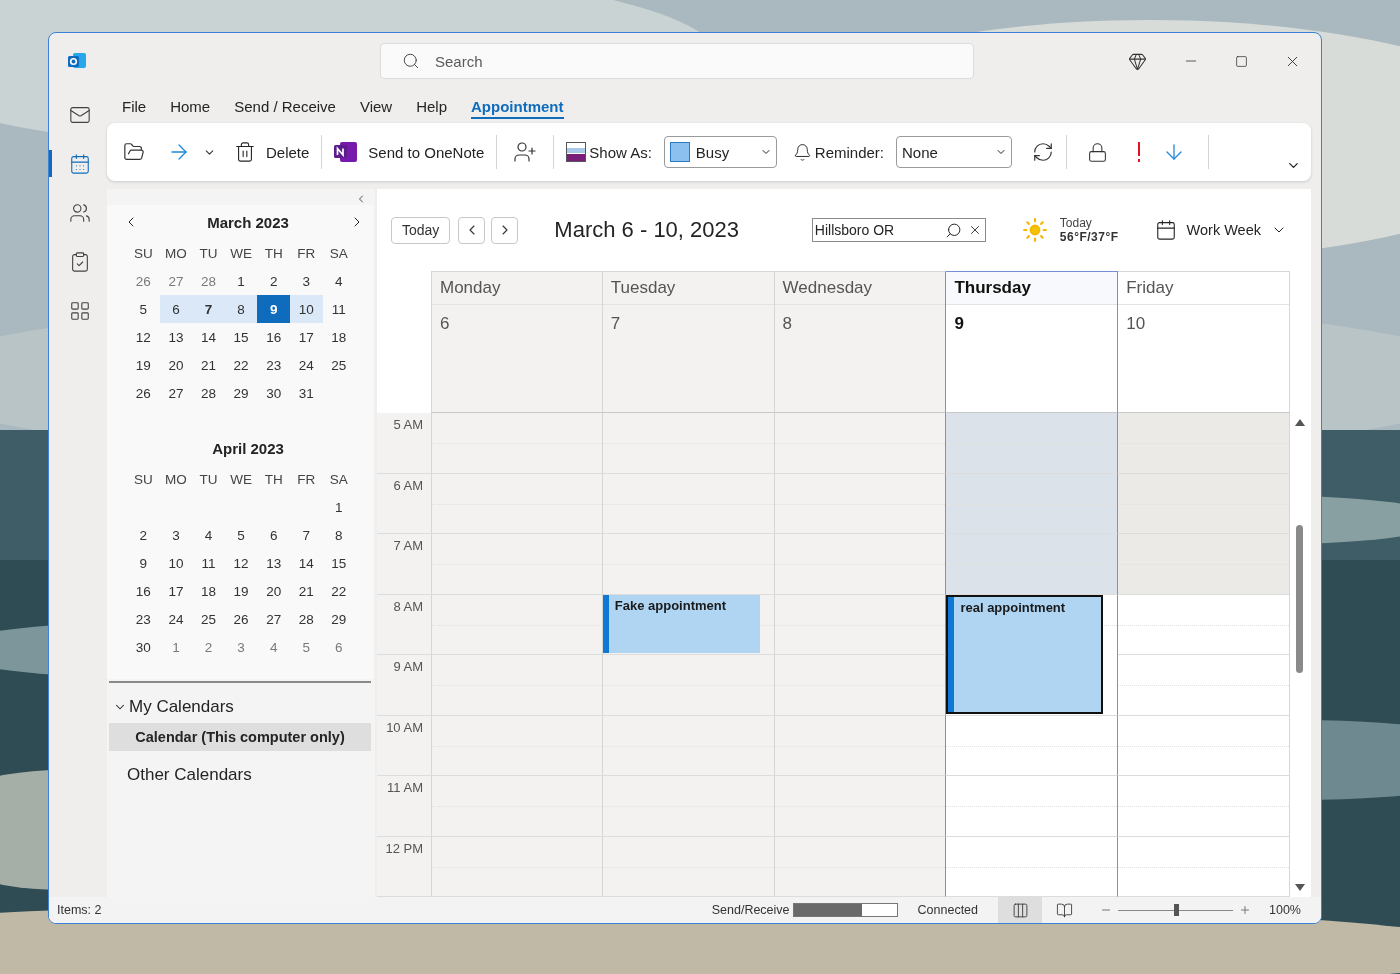 This screenshot has height=974, width=1400. What do you see at coordinates (432, 106) in the screenshot?
I see `menu-tab: Help` at bounding box center [432, 106].